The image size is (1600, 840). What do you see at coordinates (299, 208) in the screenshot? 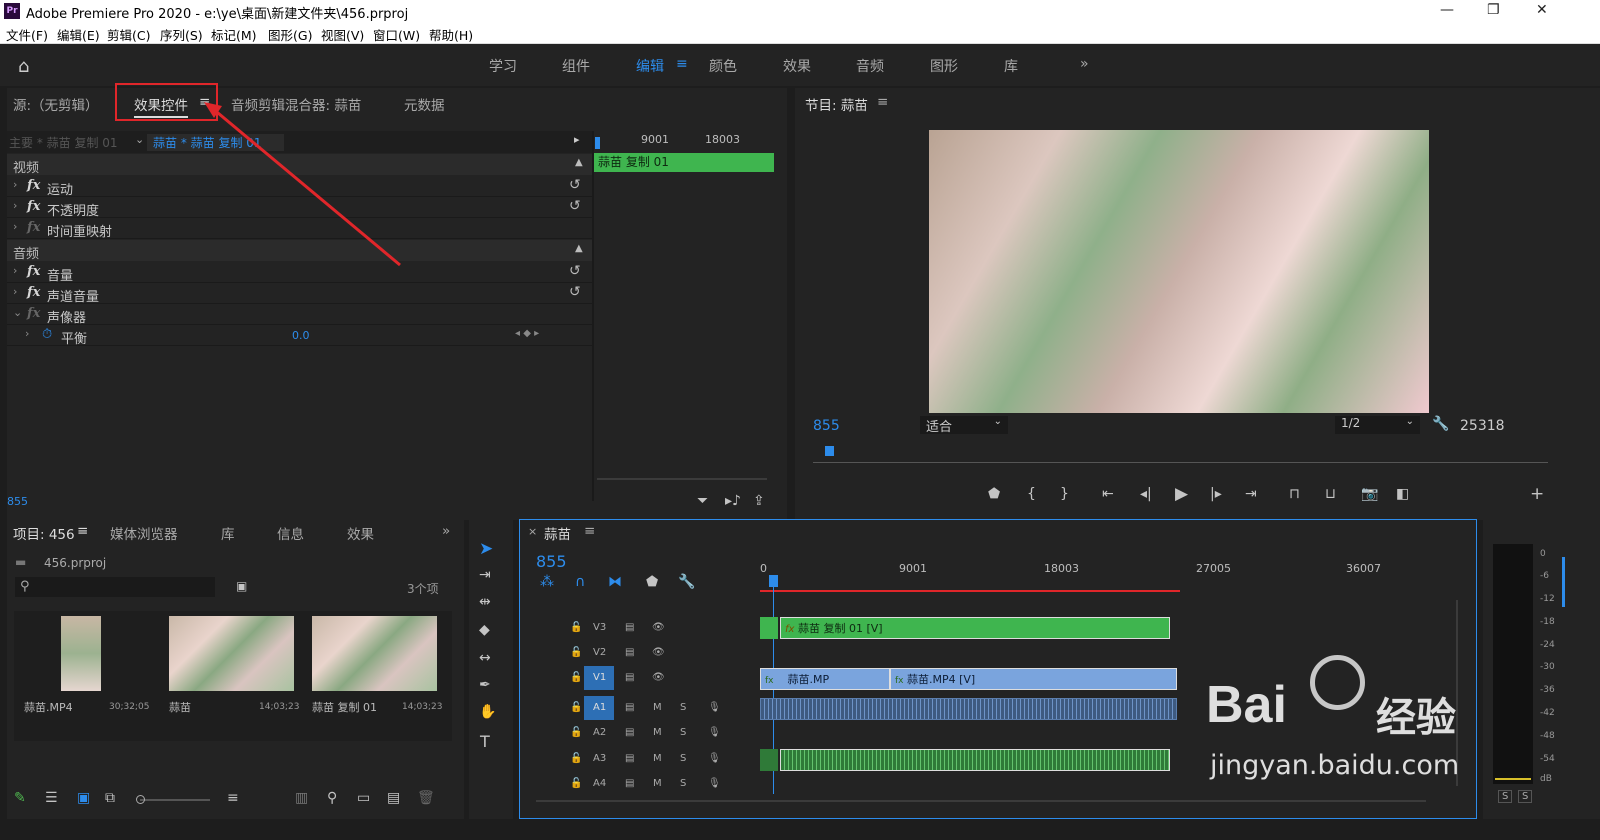
I see `effect-row-opacity: › fx 不透明度 ↺` at bounding box center [299, 208].